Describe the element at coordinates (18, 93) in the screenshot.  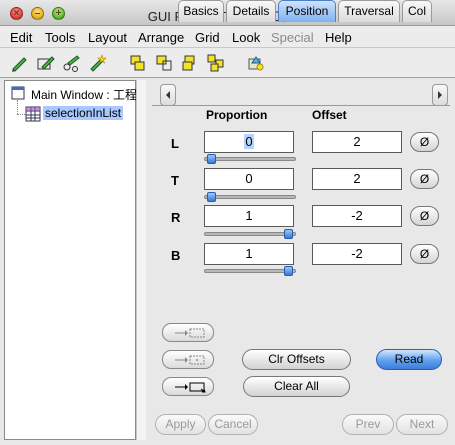
I see `window-icon` at that location.